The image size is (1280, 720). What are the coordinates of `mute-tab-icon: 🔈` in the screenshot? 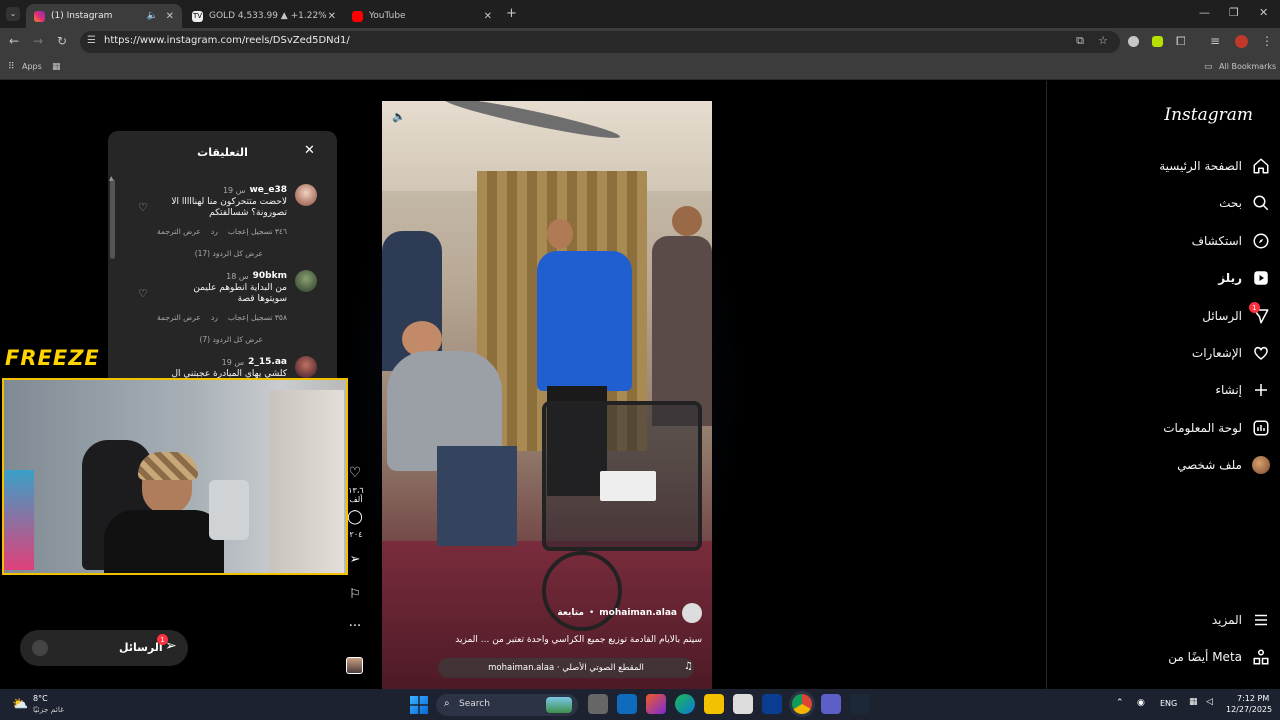 It's located at (152, 16).